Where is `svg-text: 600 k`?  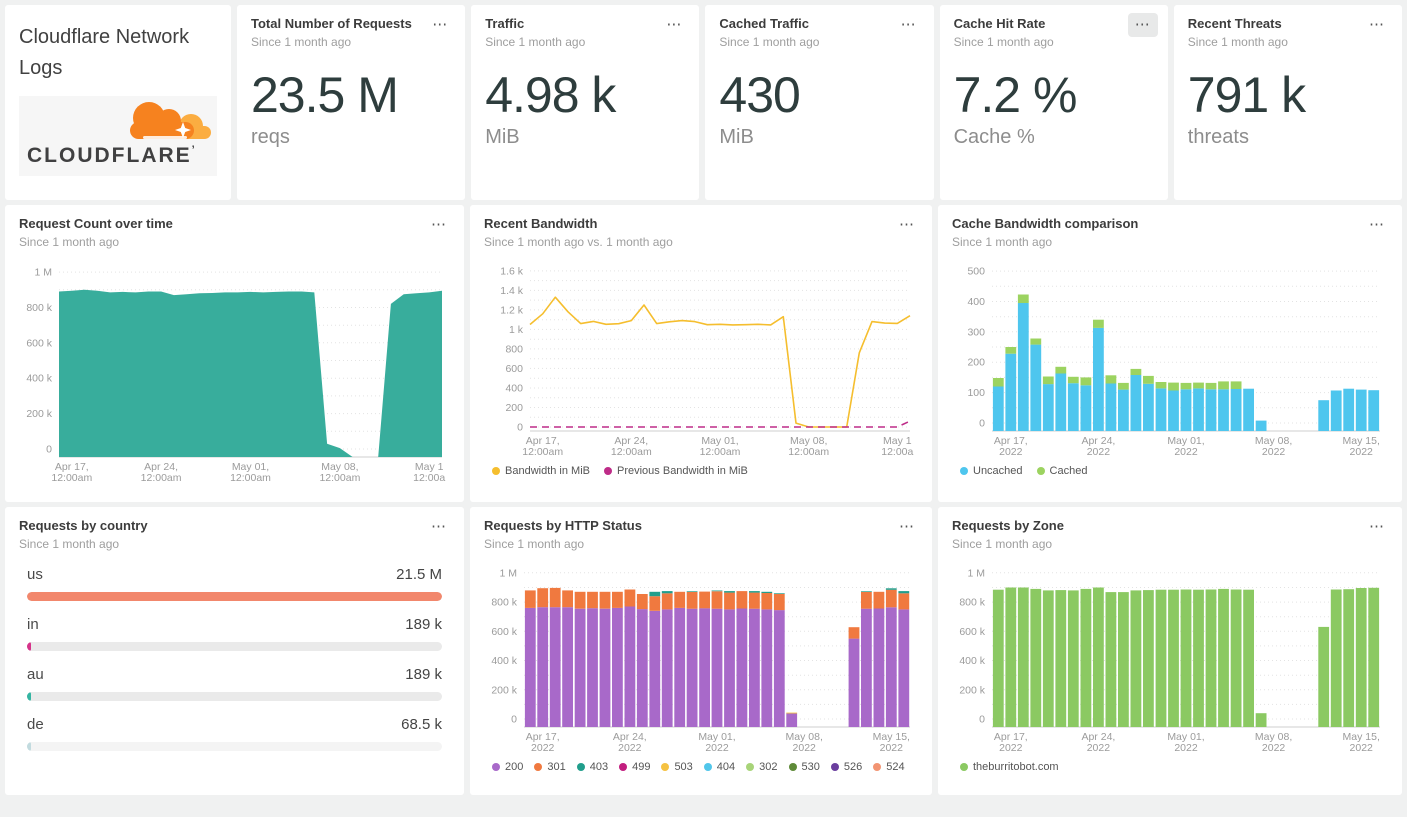 svg-text: 600 k is located at coordinates (39, 344).